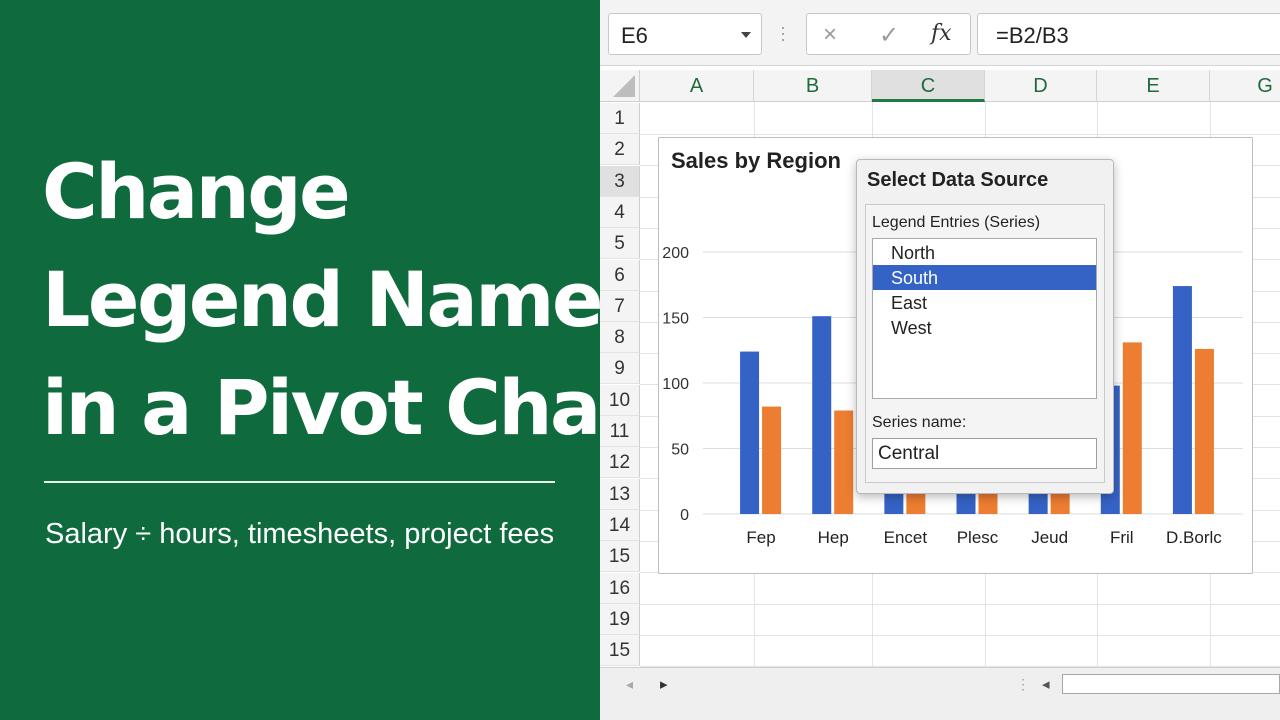  What do you see at coordinates (620, 244) in the screenshot?
I see `row-header-5: 5` at bounding box center [620, 244].